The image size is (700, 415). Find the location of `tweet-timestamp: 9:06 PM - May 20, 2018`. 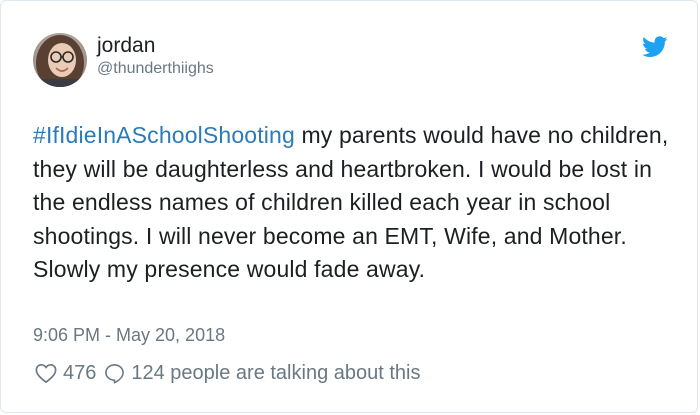

tweet-timestamp: 9:06 PM - May 20, 2018 is located at coordinates (129, 335).